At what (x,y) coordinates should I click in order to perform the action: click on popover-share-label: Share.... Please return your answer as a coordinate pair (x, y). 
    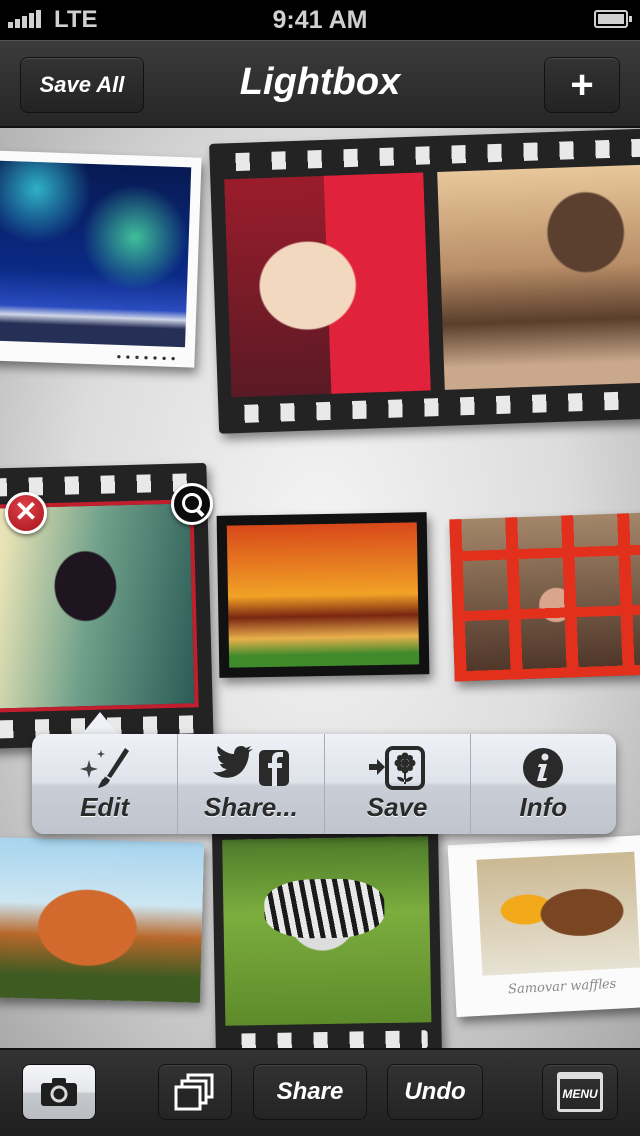
    Looking at the image, I should click on (250, 806).